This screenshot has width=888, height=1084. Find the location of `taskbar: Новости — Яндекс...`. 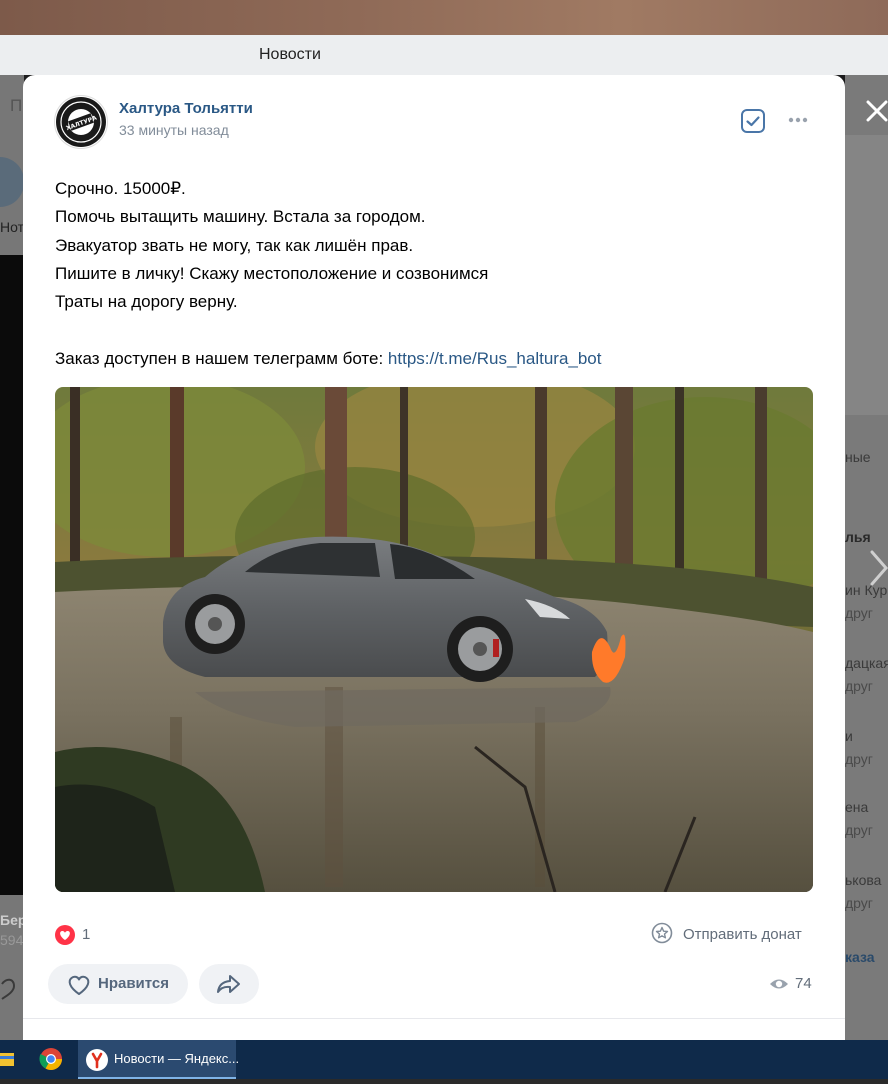

taskbar: Новости — Яндекс... is located at coordinates (444, 1059).